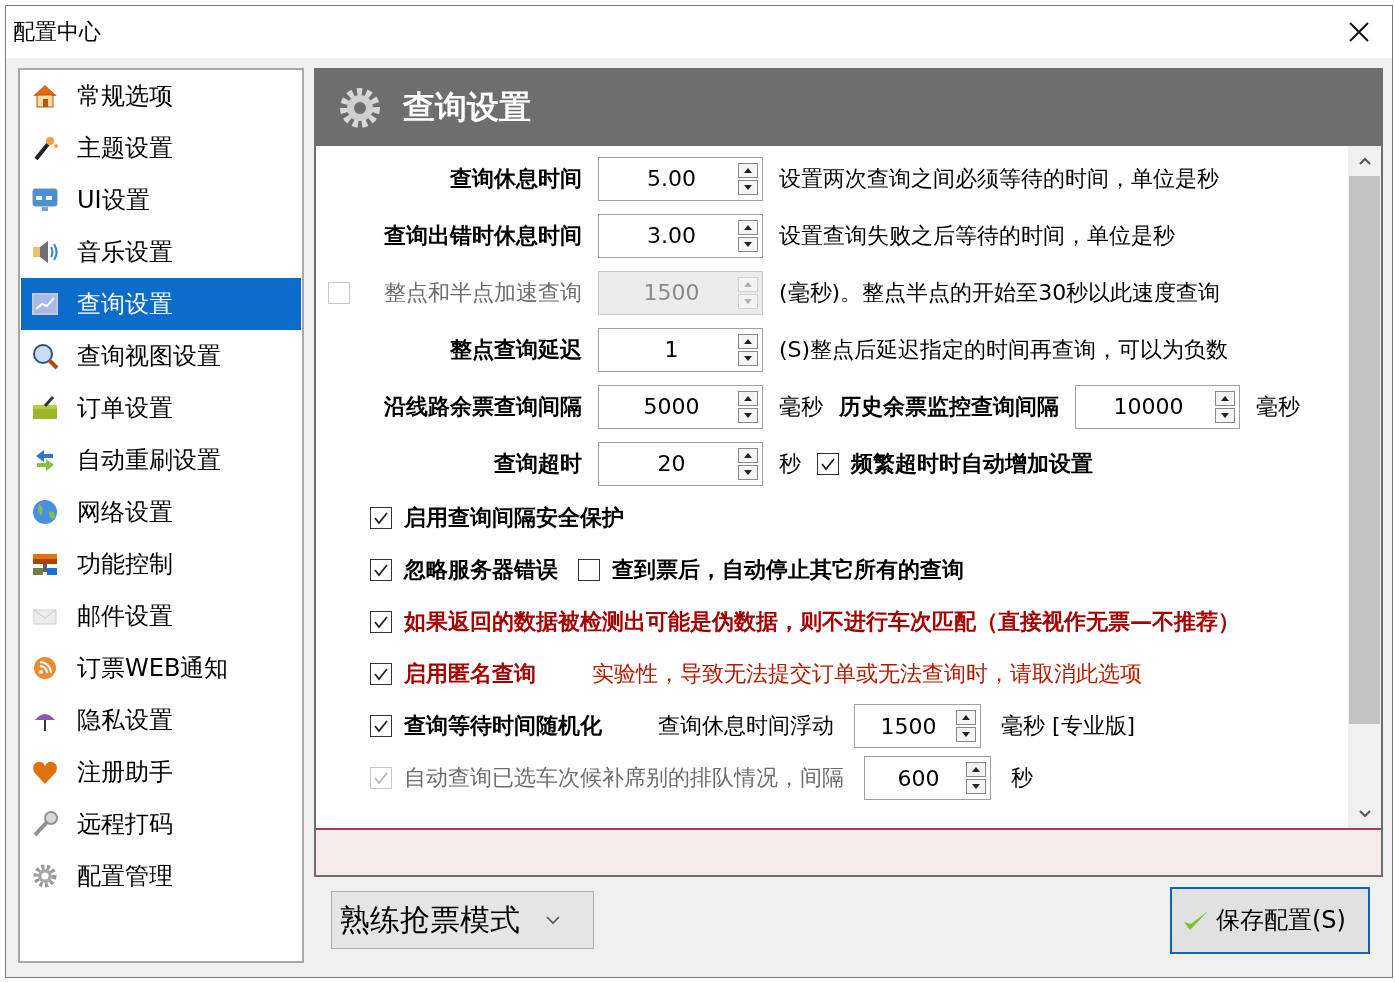 The image size is (1395, 982). Describe the element at coordinates (1364, 450) in the screenshot. I see `scrollbar-thumb` at that location.